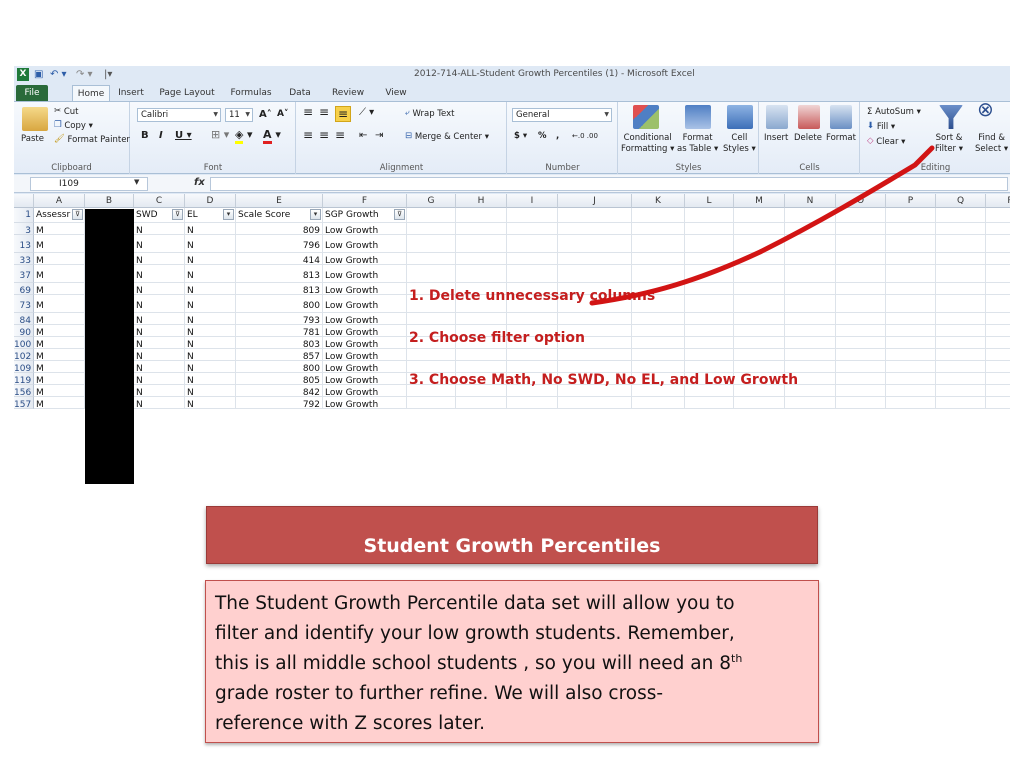 The width and height of the screenshot is (1024, 768). I want to click on row-header: 100, so click(24, 343).